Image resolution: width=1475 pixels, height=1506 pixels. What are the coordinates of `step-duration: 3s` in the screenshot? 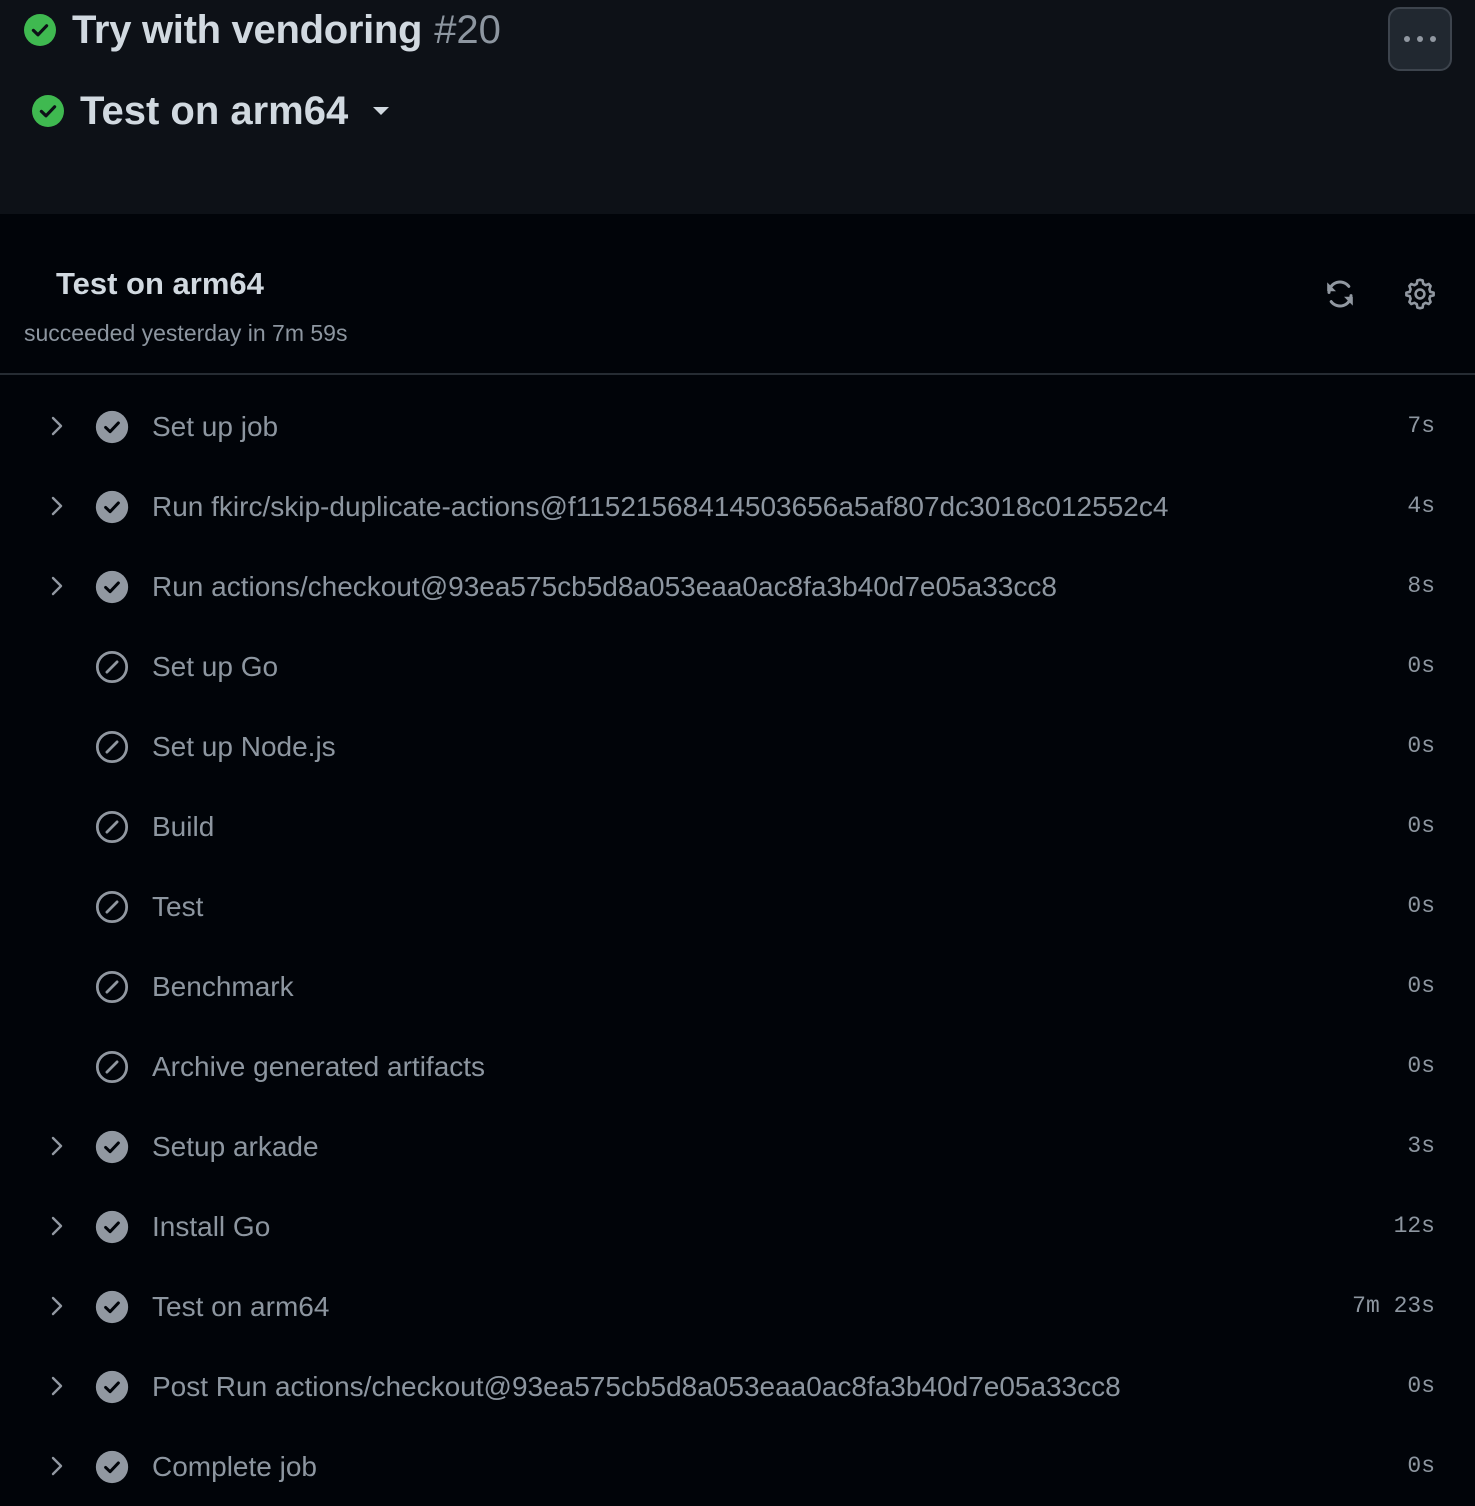 It's located at (1421, 1146).